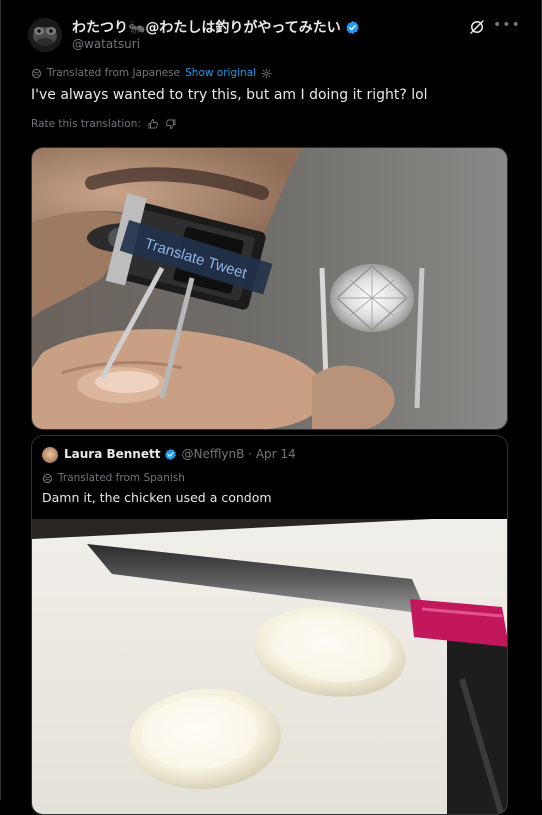 This screenshot has width=542, height=815. Describe the element at coordinates (112, 454) in the screenshot. I see `quote-author-name: Laura Bennett` at that location.